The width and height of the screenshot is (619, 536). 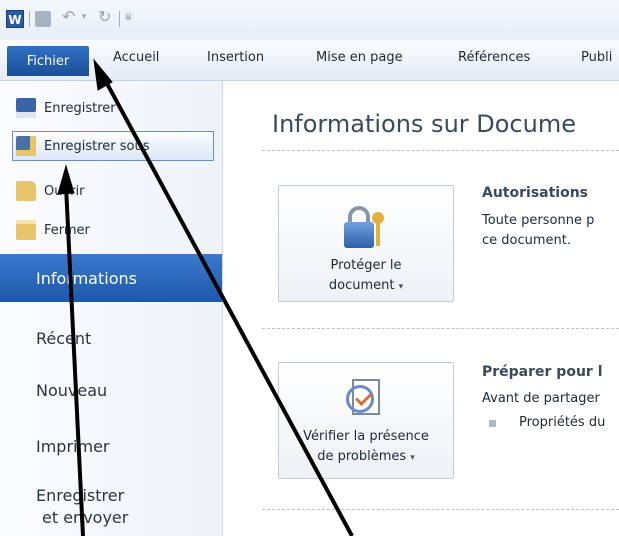 I want to click on arrowhead-save-as, so click(x=66, y=179).